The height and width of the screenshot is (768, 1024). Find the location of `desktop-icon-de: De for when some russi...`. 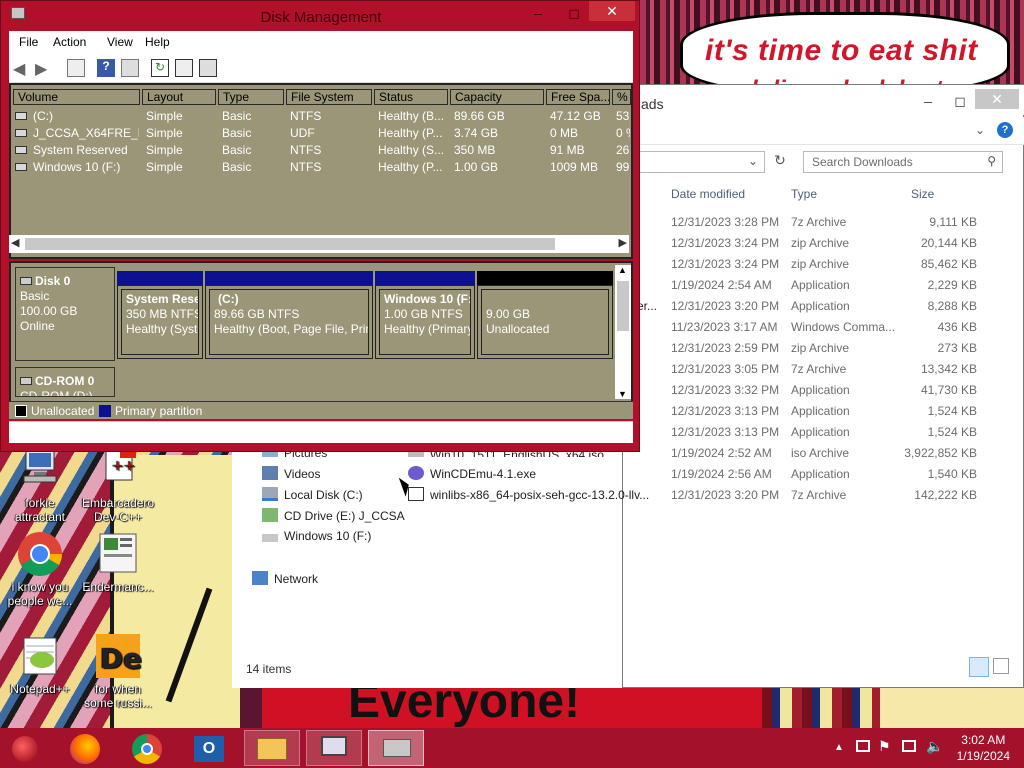

desktop-icon-de: De for when some russi... is located at coordinates (118, 671).